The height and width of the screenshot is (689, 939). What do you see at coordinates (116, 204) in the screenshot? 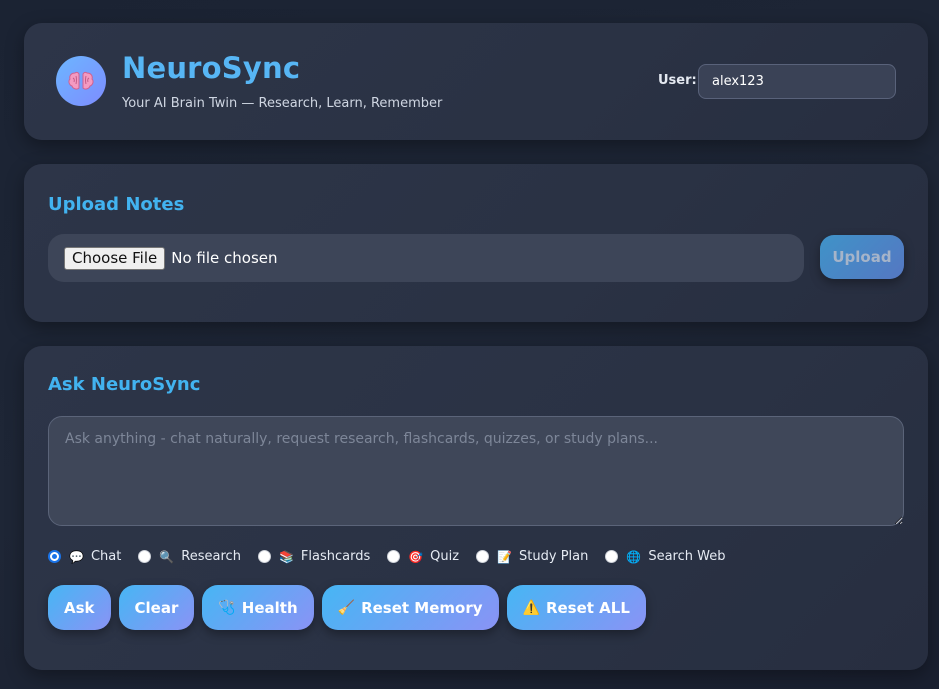
I see `upload-section-title: Upload Notes` at bounding box center [116, 204].